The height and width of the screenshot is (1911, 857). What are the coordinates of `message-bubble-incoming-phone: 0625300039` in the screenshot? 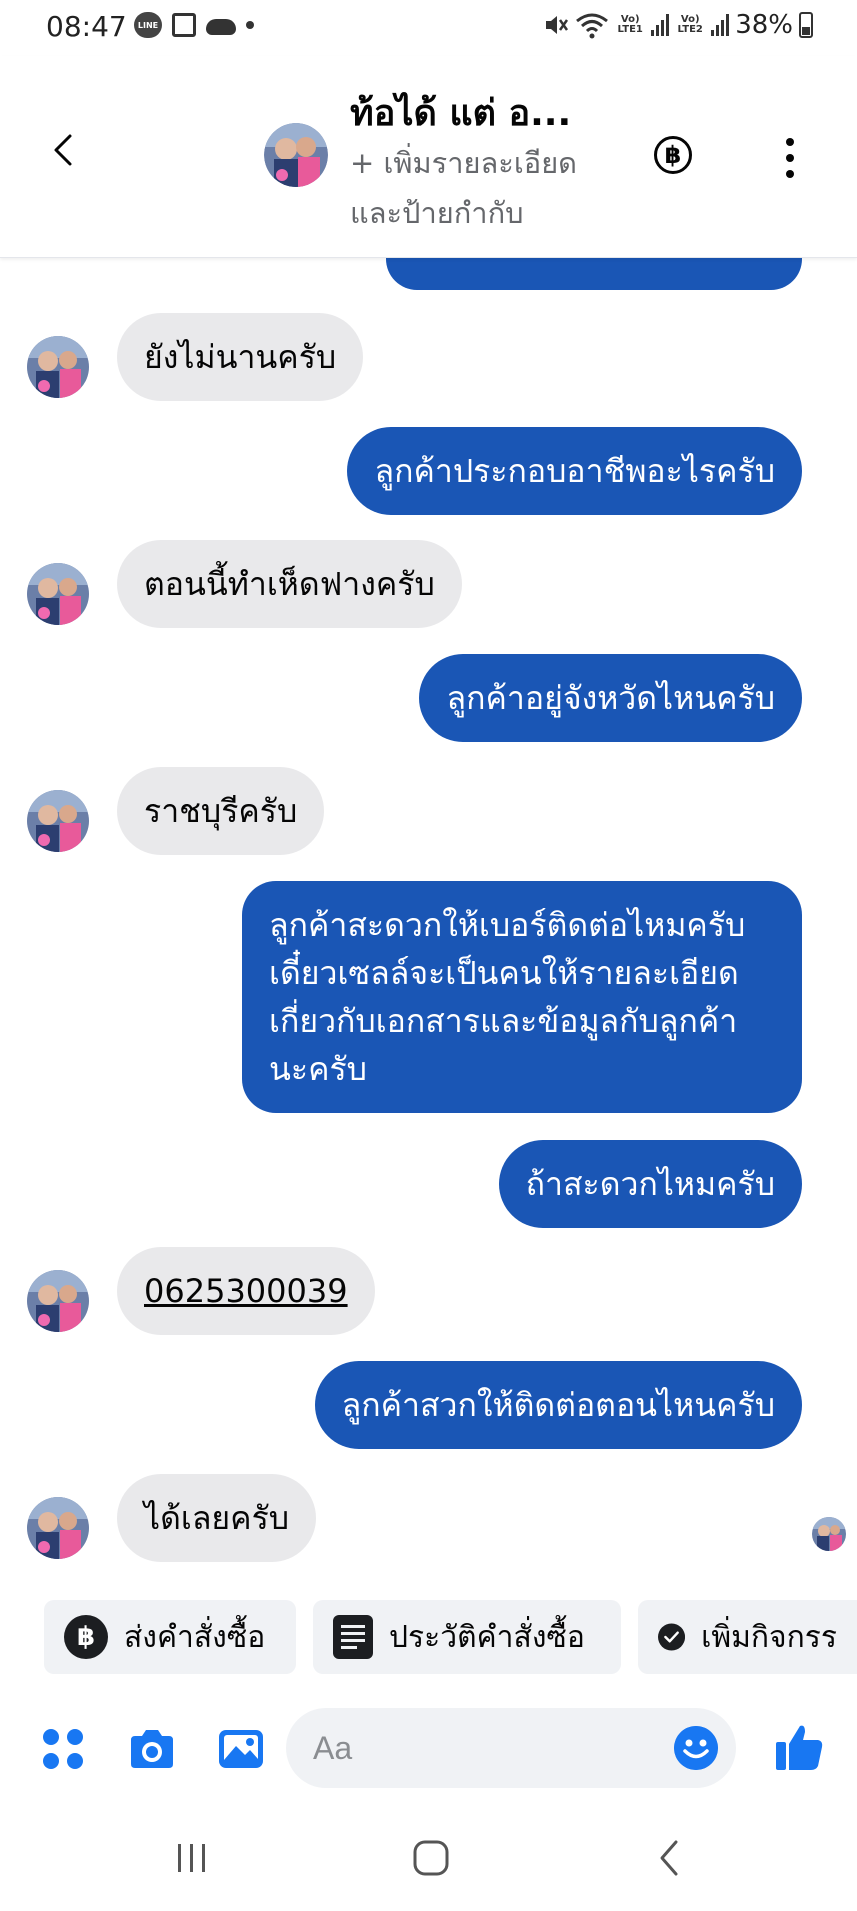 It's located at (246, 1291).